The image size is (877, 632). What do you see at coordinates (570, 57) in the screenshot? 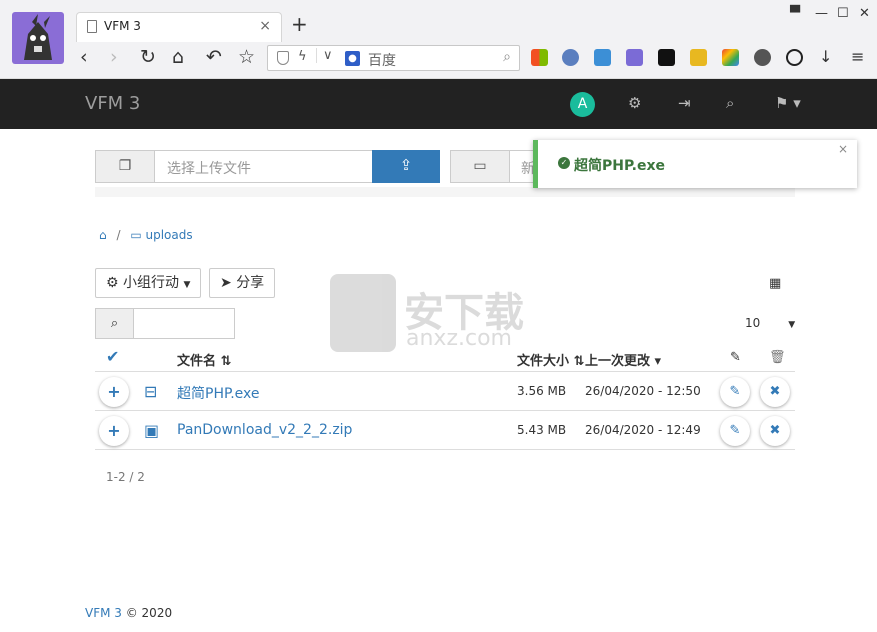
I see `extension-shield-icon` at bounding box center [570, 57].